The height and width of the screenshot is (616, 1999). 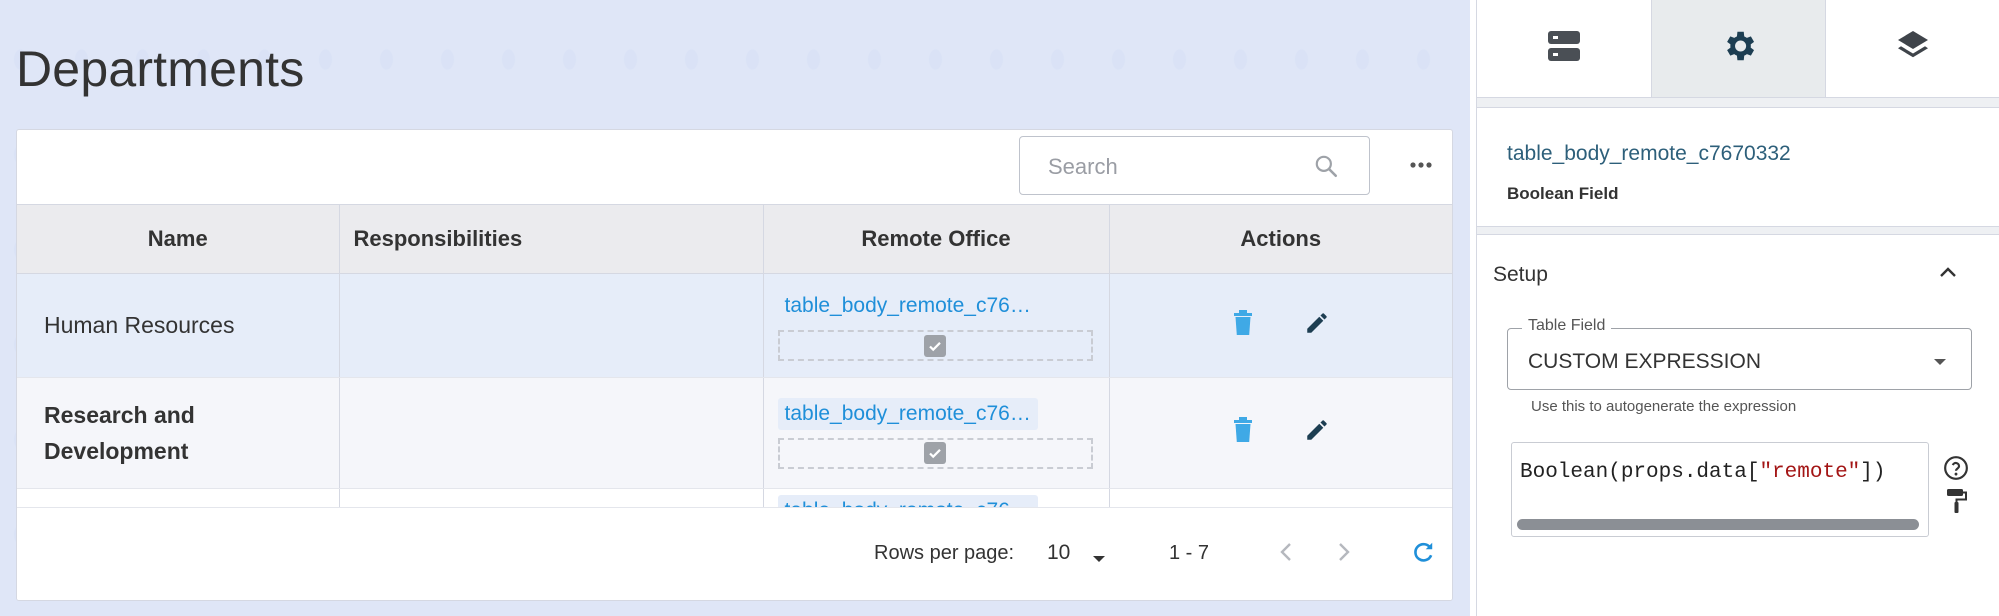 I want to click on search-icon, so click(x=1326, y=166).